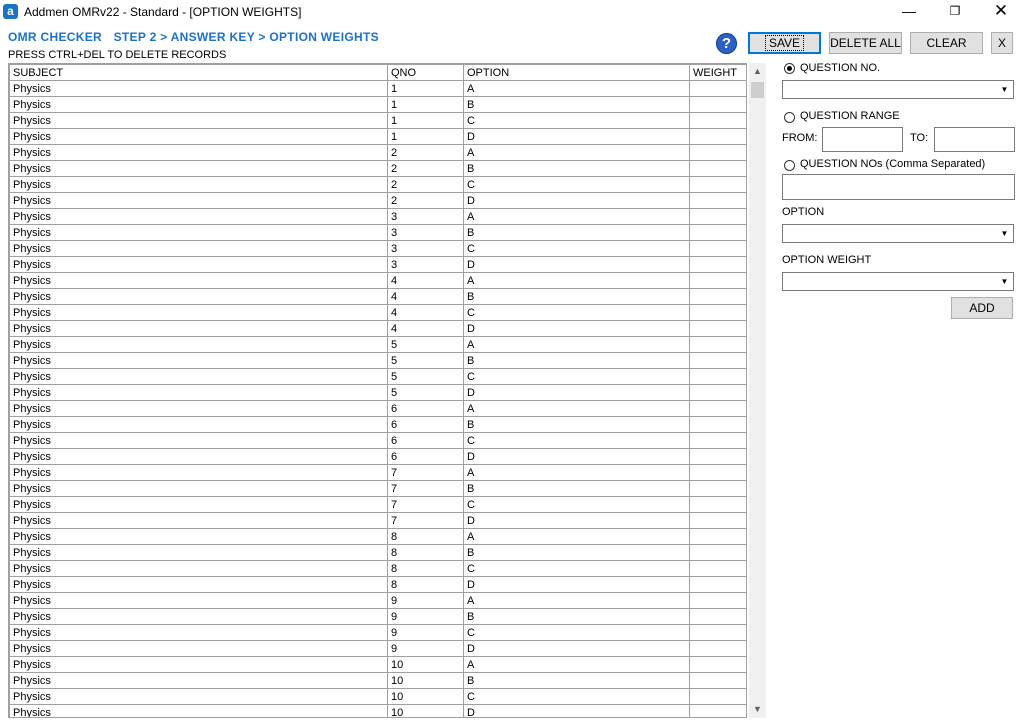  I want to click on table-row: Physics 8 D, so click(377, 584).